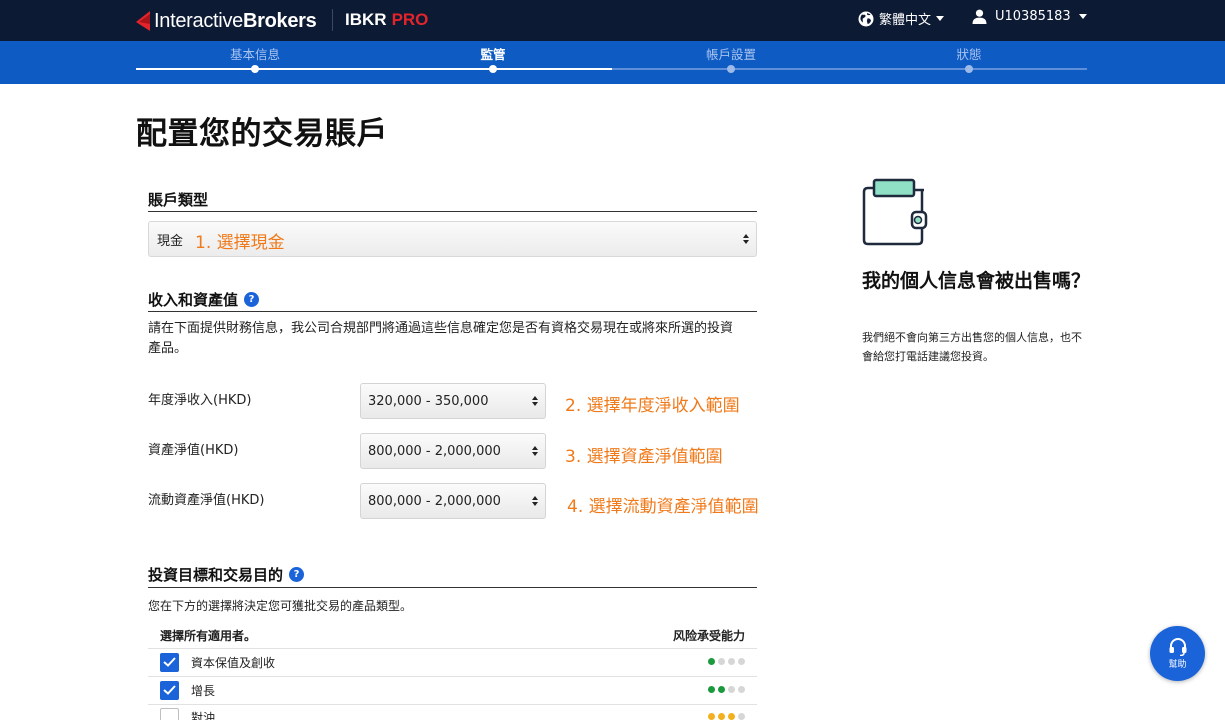  What do you see at coordinates (428, 401) in the screenshot?
I see `annual-income-value: 320,000 - 350,000` at bounding box center [428, 401].